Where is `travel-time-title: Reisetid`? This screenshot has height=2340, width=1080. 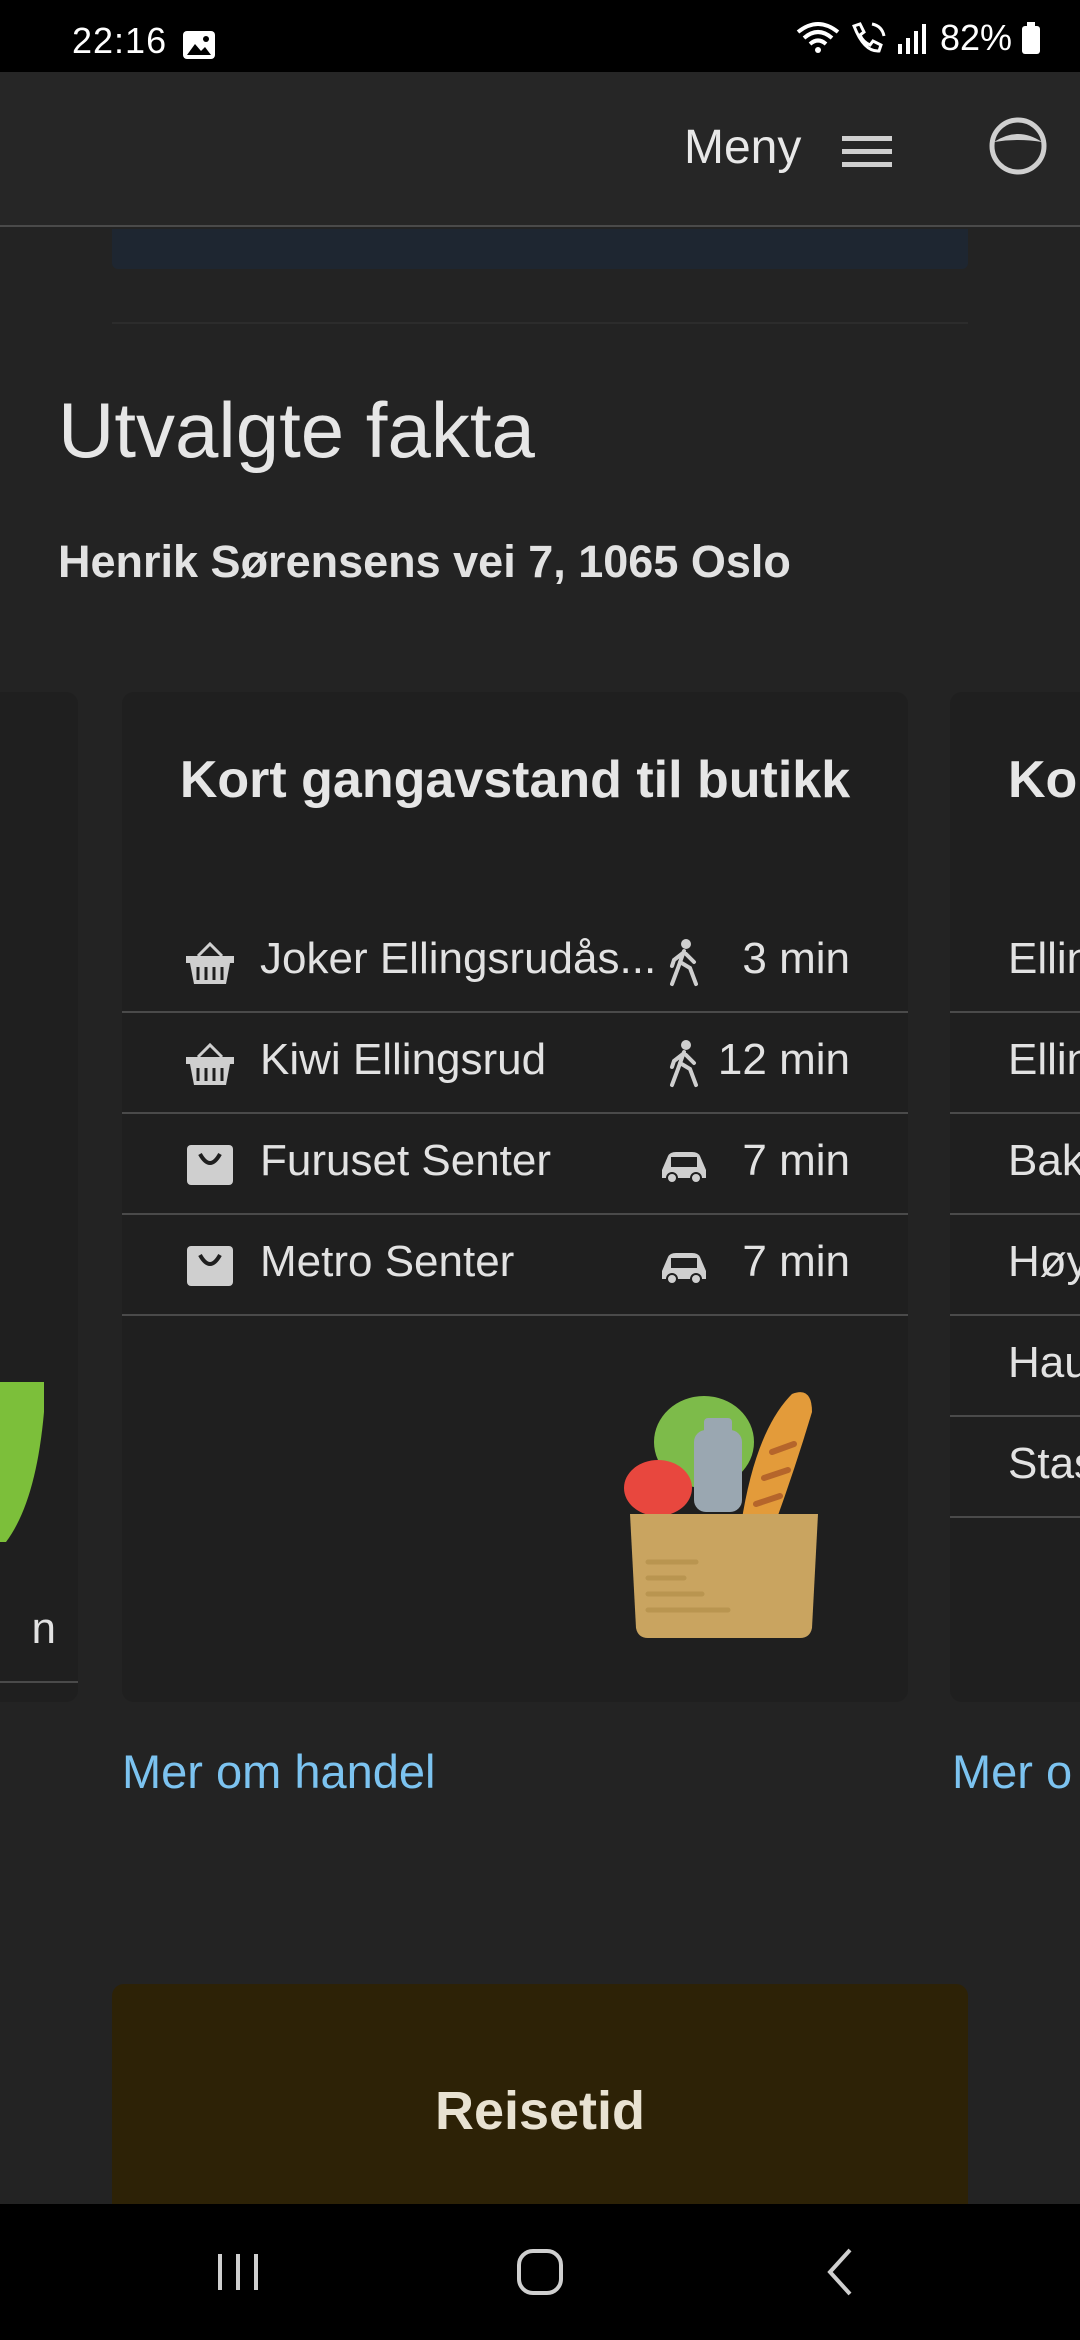 travel-time-title: Reisetid is located at coordinates (540, 2111).